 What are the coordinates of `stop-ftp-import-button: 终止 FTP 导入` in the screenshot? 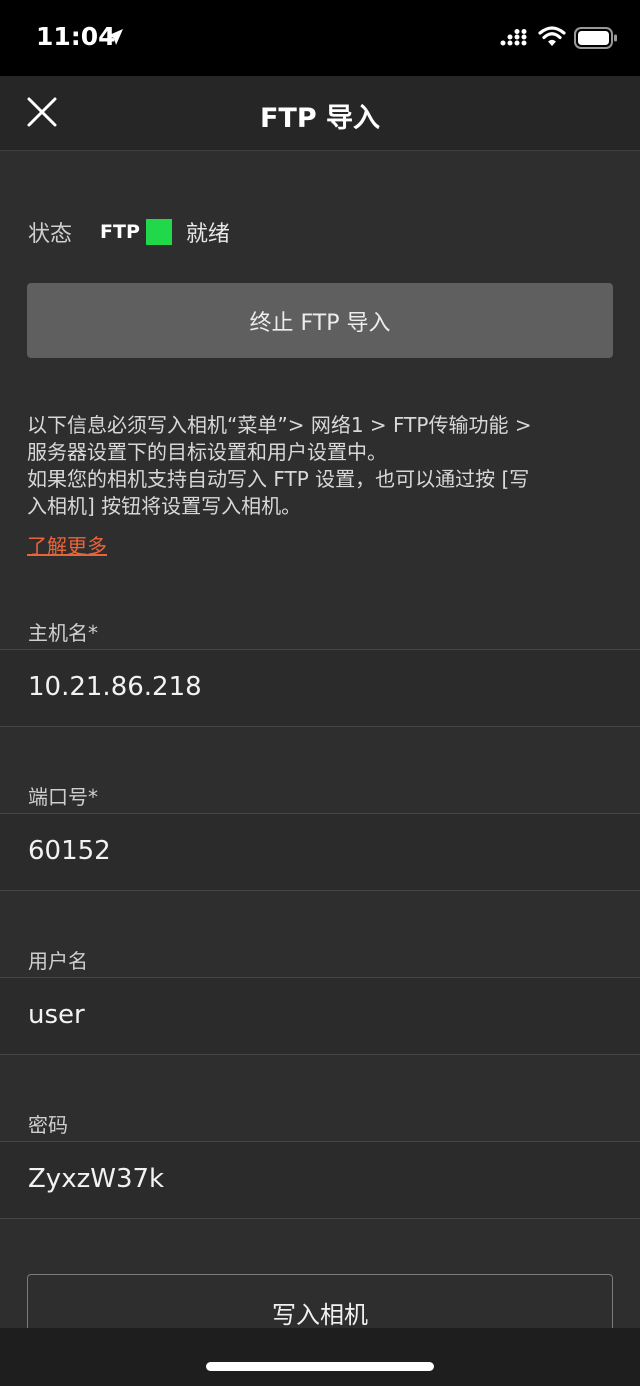 It's located at (320, 320).